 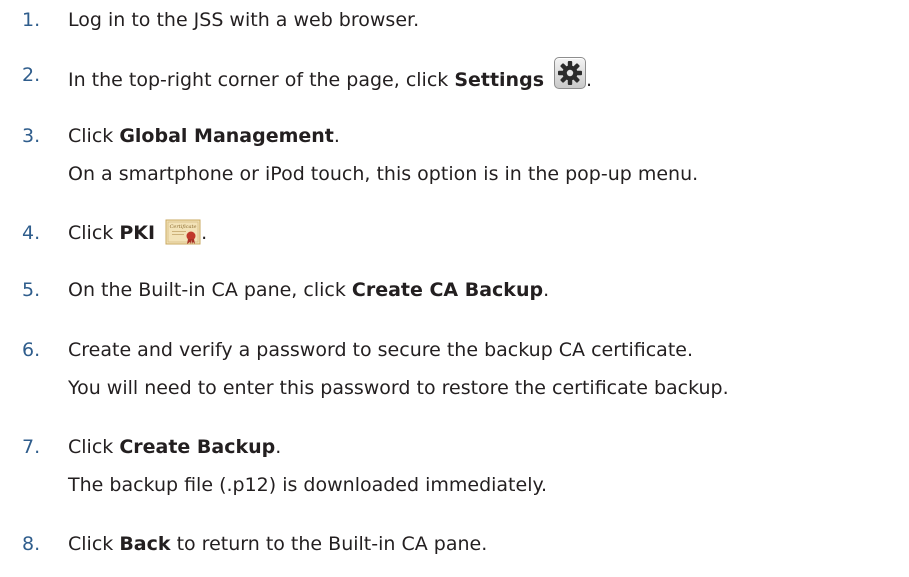 What do you see at coordinates (447, 290) in the screenshot?
I see `step-bold-term: Create CA Backup` at bounding box center [447, 290].